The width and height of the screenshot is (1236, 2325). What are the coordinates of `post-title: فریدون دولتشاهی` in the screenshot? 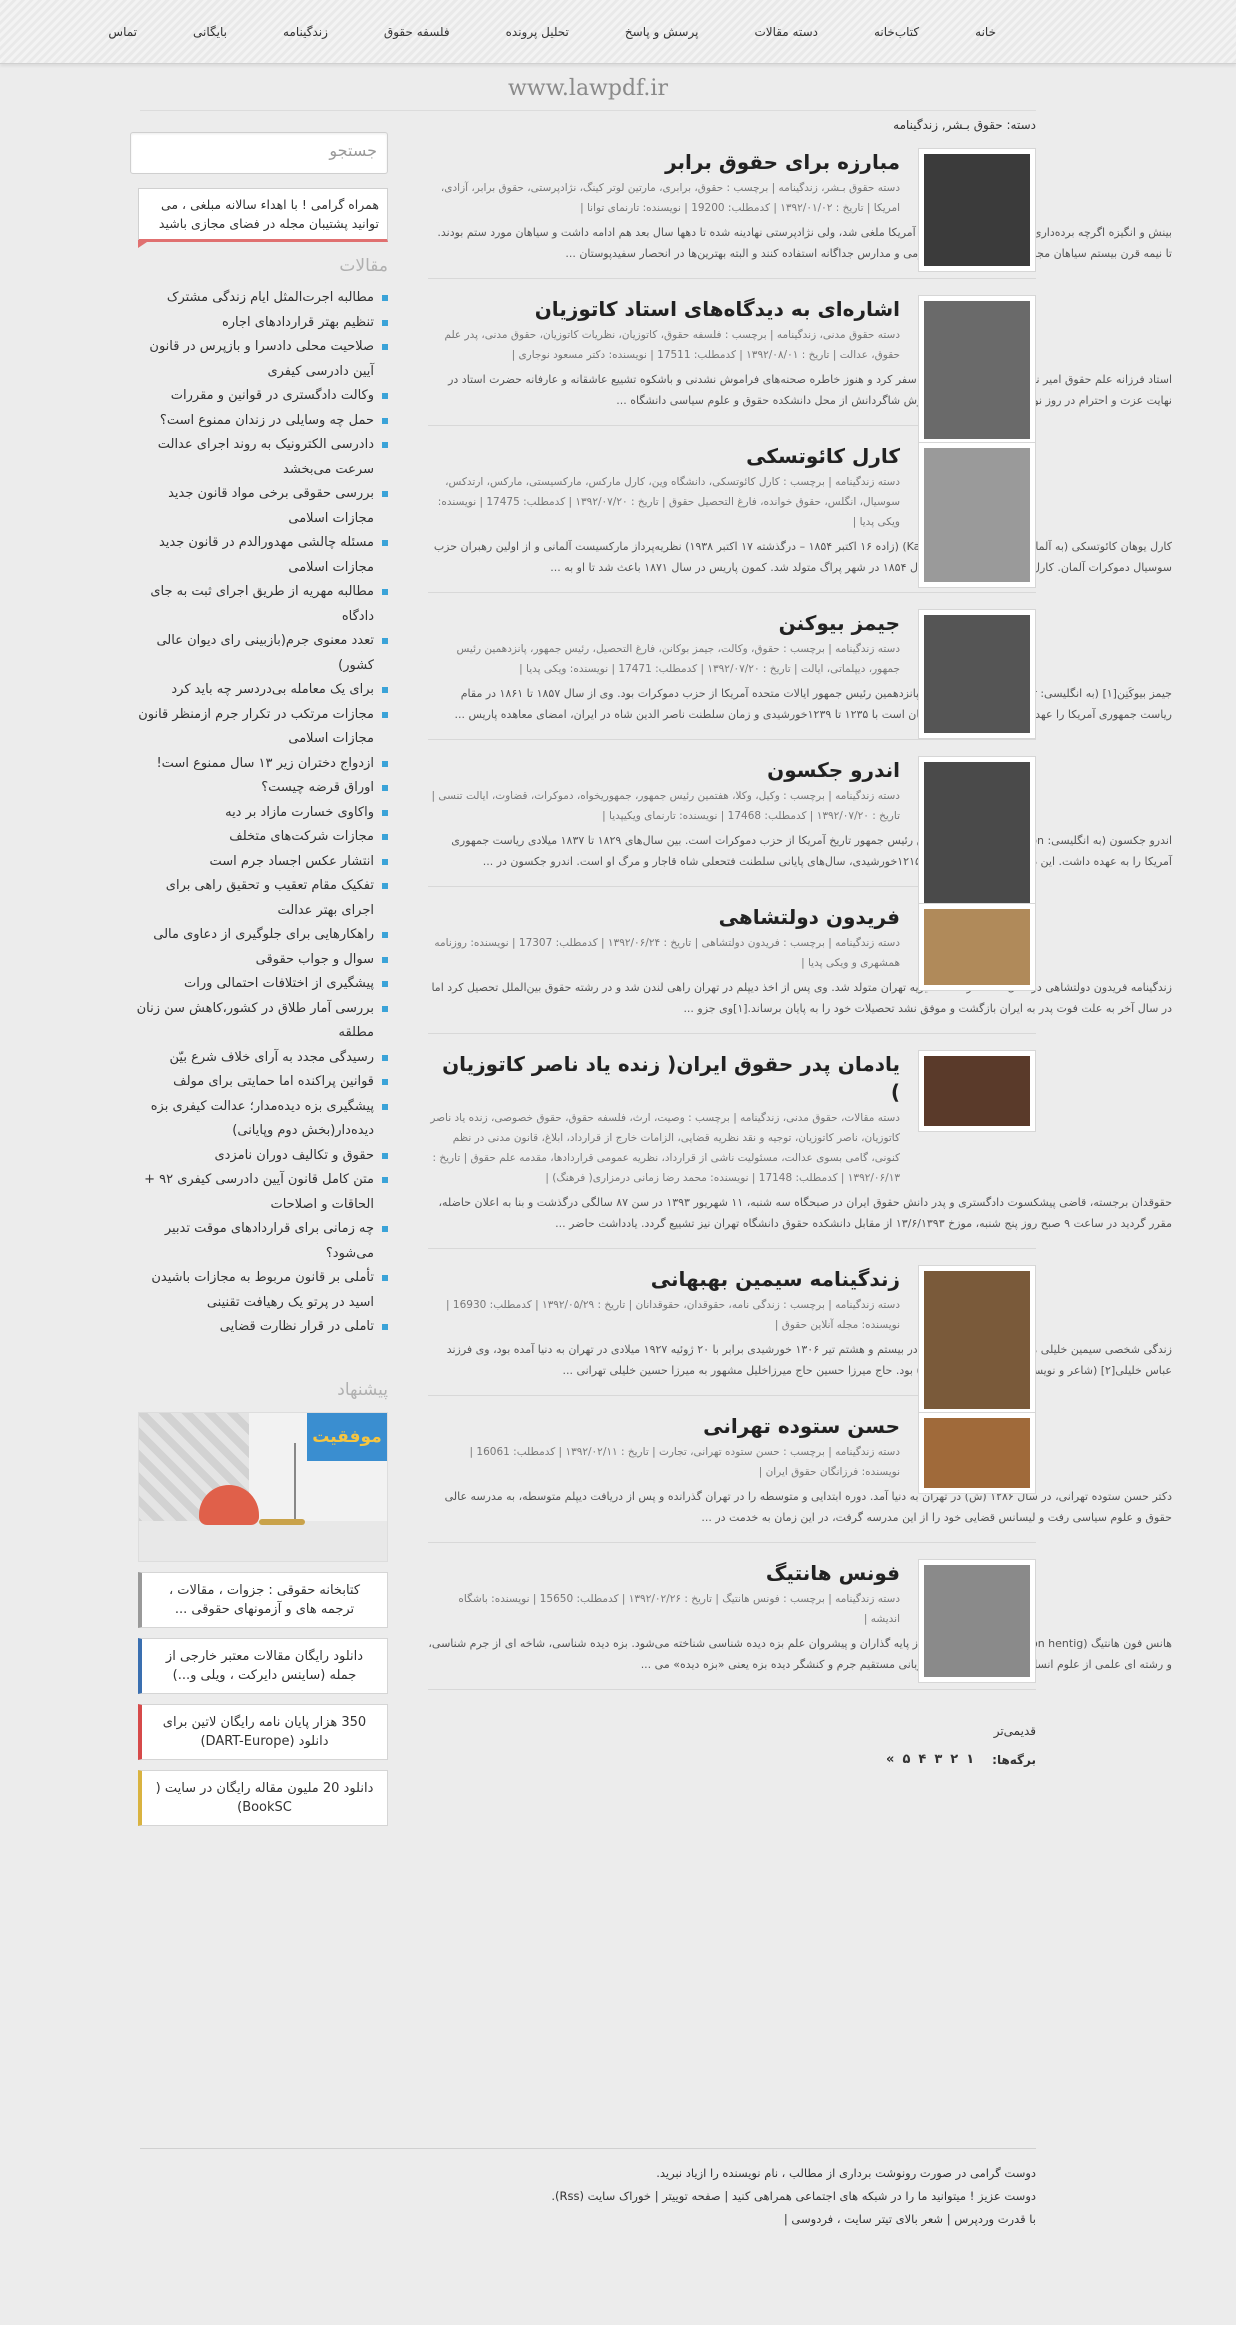 It's located at (664, 917).